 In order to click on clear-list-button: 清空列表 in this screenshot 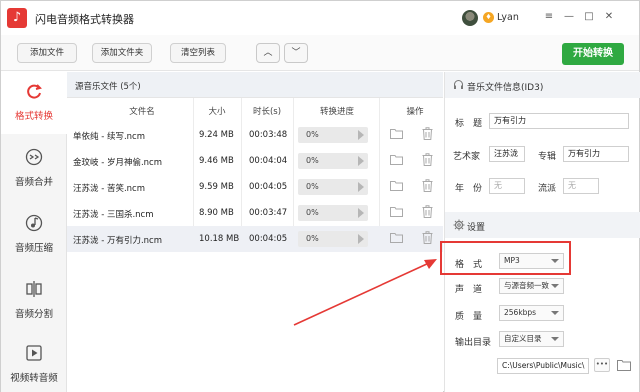, I will do `click(198, 53)`.